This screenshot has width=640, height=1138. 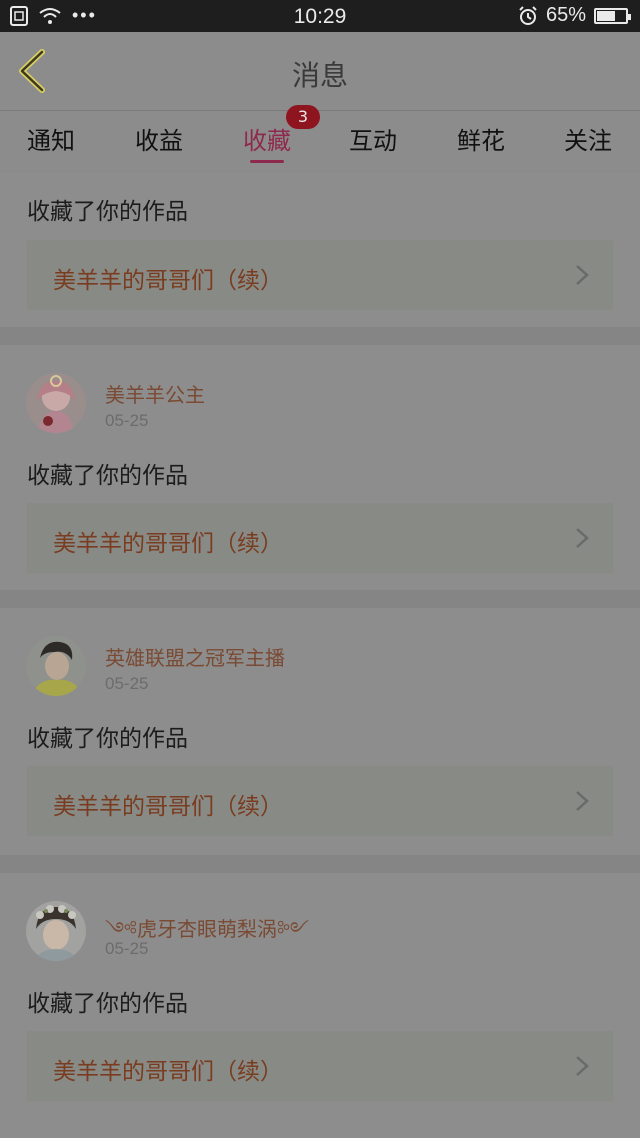 What do you see at coordinates (565, 15) in the screenshot?
I see `battery-percent: 65%` at bounding box center [565, 15].